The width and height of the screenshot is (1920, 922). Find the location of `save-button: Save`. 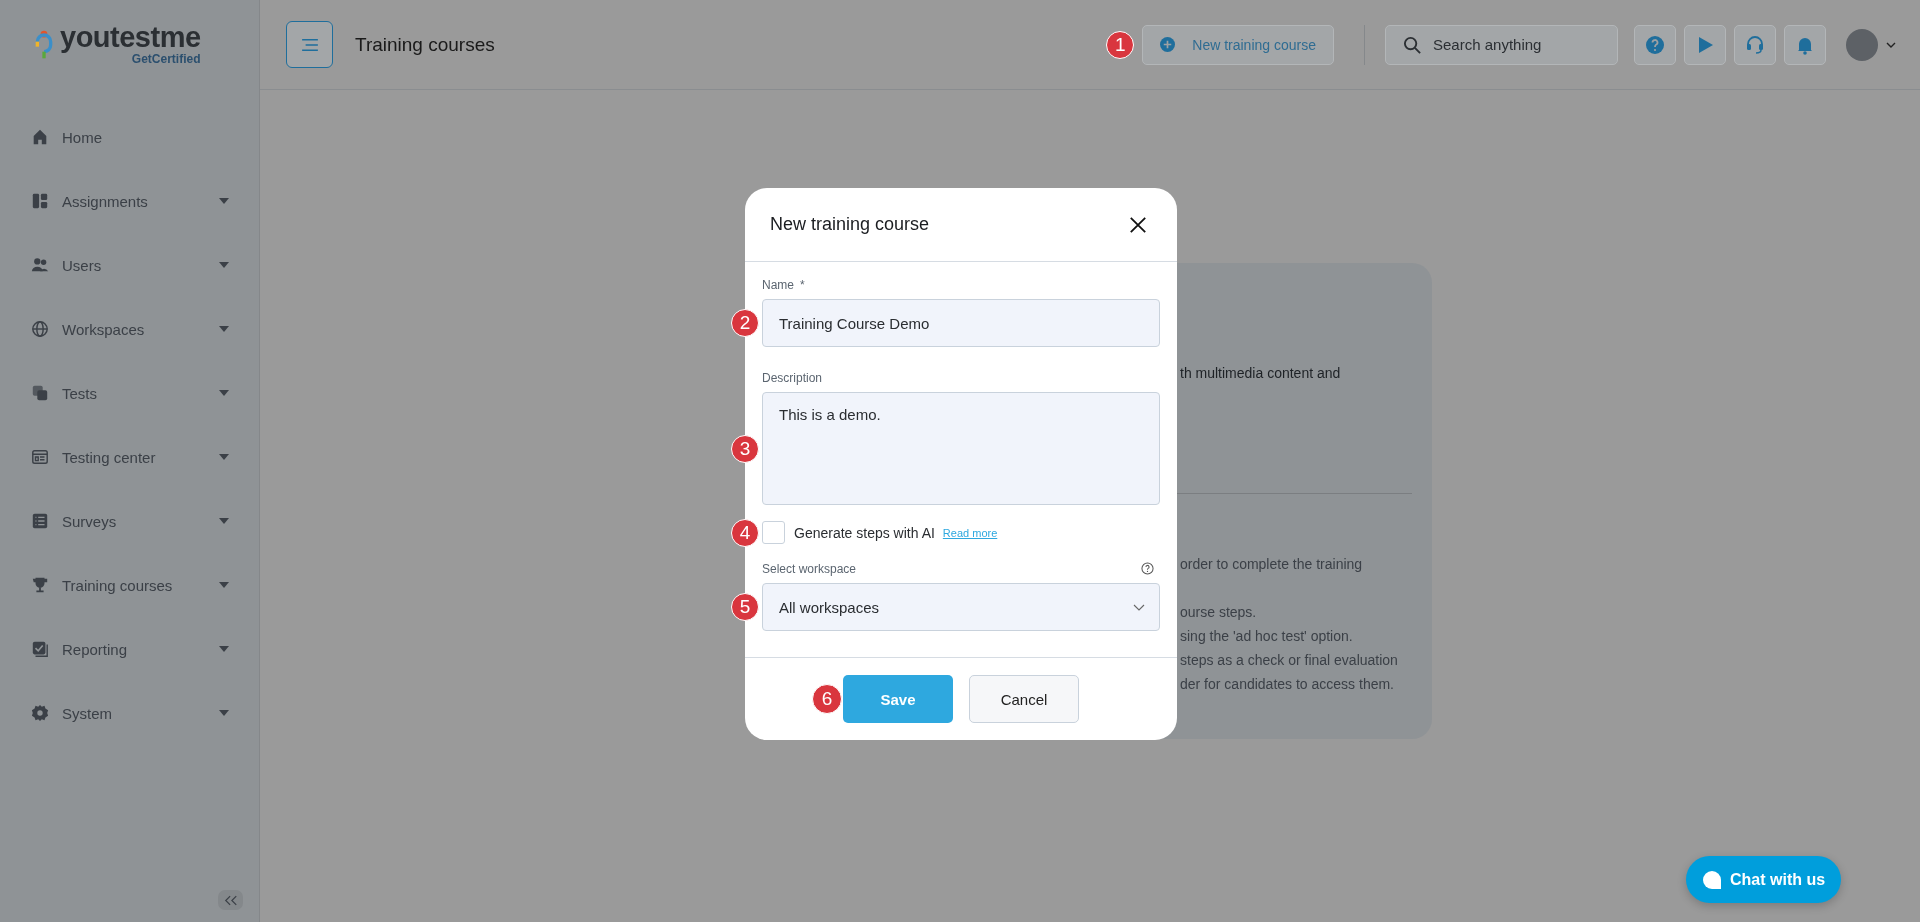

save-button: Save is located at coordinates (898, 699).